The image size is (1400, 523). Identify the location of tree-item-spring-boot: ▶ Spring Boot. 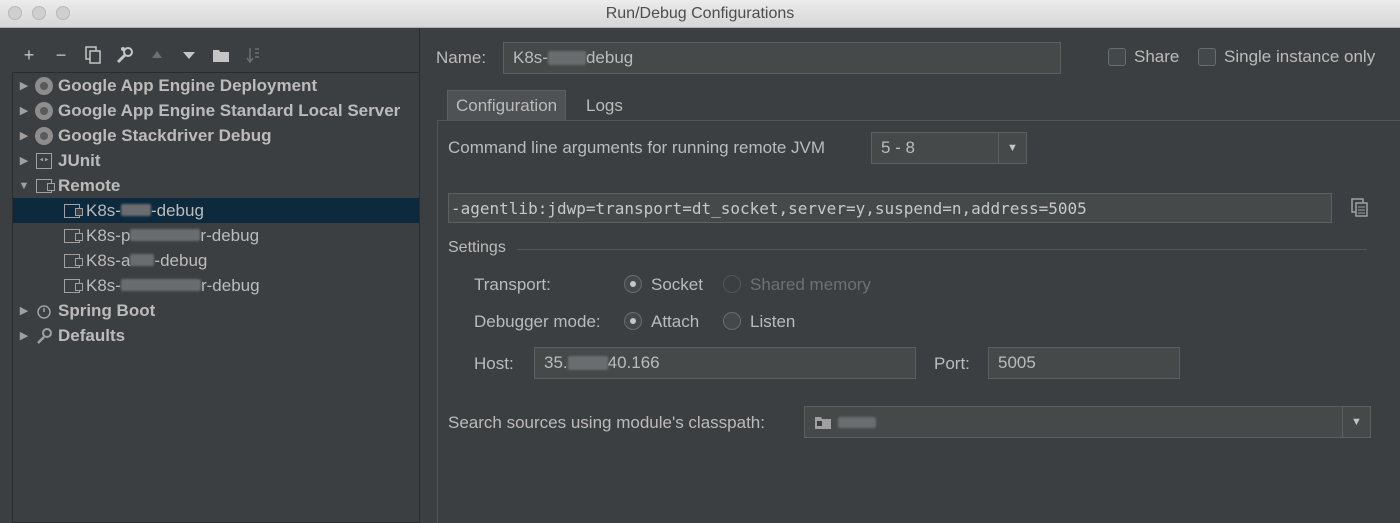
(216, 310).